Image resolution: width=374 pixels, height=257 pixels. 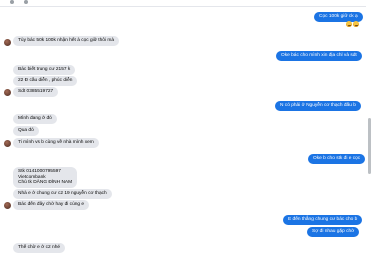 I want to click on message-incoming: 22 Đ cầu diễn , phúc diễn, so click(x=45, y=81).